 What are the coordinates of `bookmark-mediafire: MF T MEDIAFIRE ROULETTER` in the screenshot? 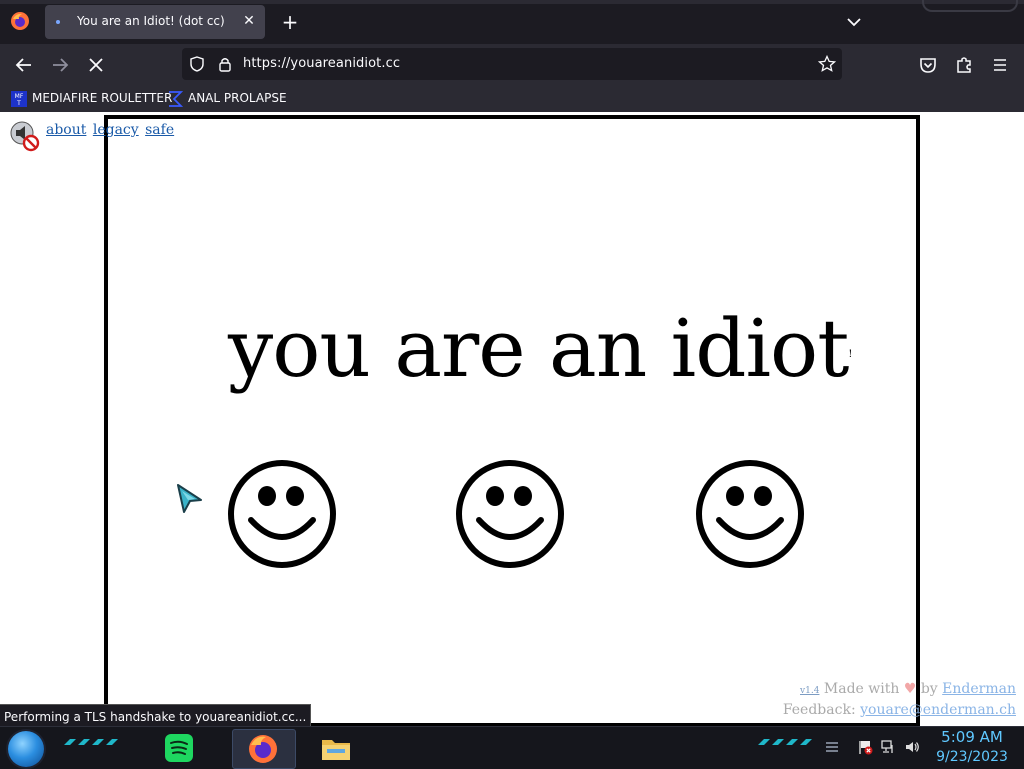 It's located at (91, 99).